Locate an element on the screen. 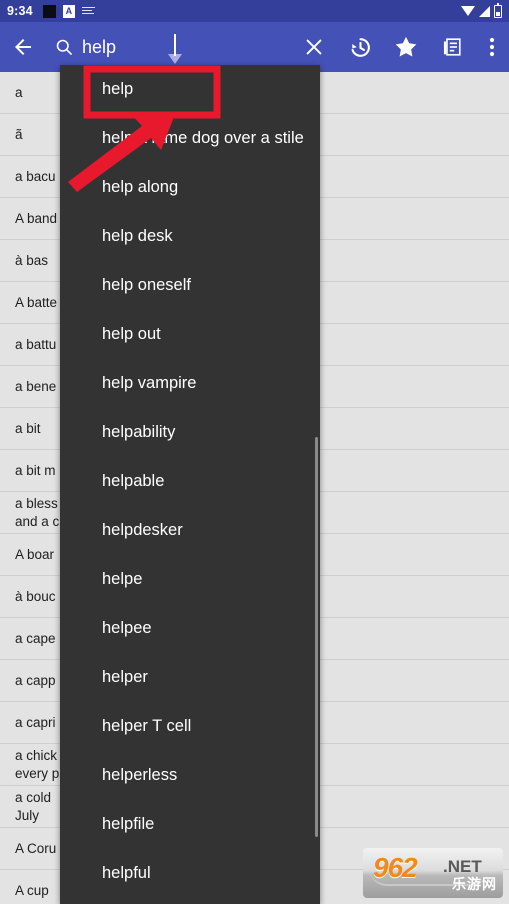  suggestion-item: helperless is located at coordinates (190, 775).